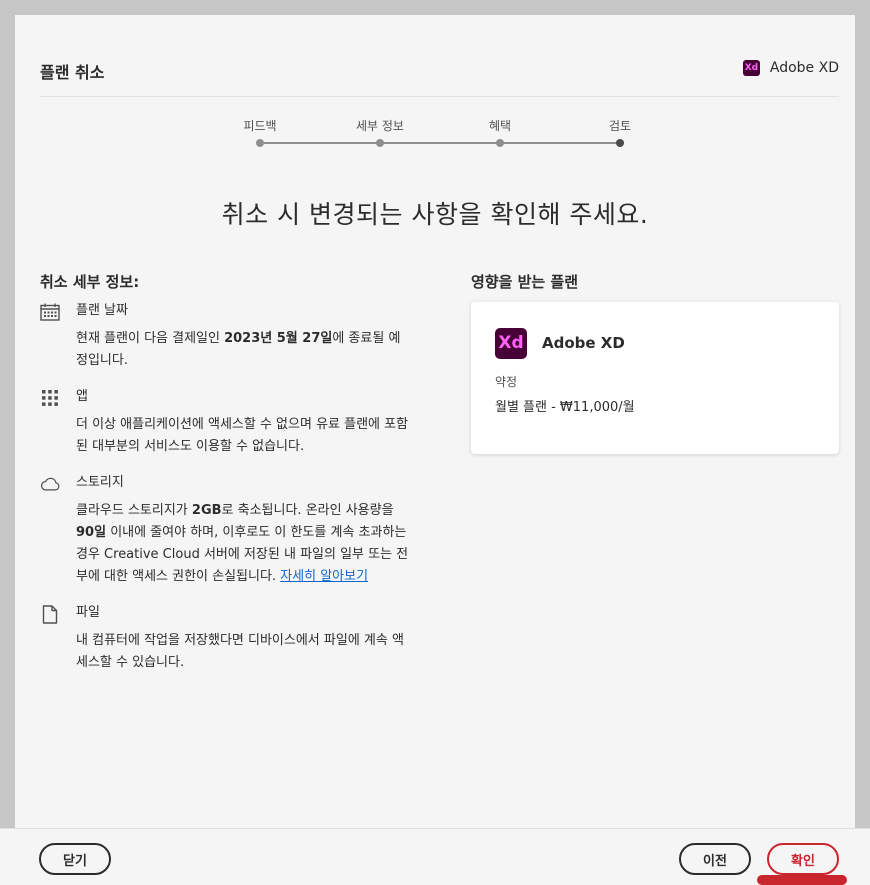 The image size is (870, 885). I want to click on brand: Xd Adobe XD, so click(790, 68).